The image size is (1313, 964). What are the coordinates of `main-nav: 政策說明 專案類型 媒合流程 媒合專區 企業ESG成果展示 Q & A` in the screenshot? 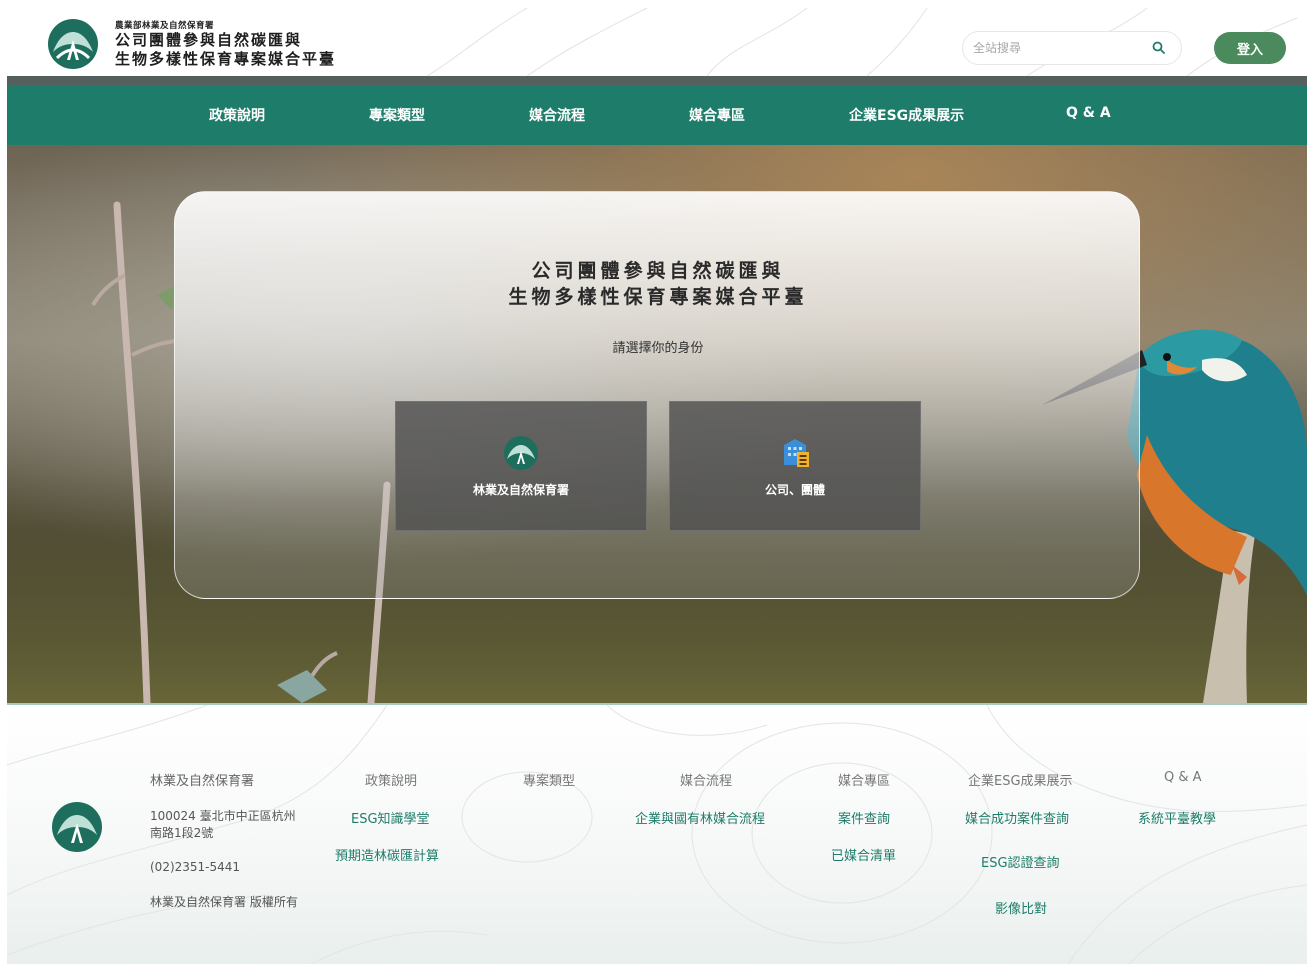 It's located at (657, 115).